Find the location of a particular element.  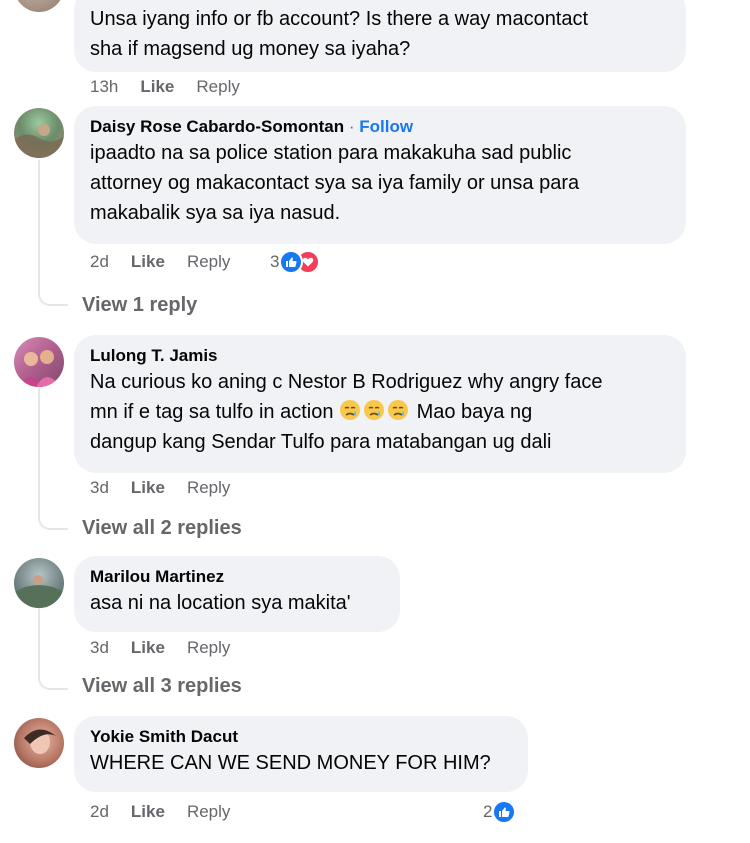

comment-text-line: makabalik sya sa iya nasud. is located at coordinates (215, 213).